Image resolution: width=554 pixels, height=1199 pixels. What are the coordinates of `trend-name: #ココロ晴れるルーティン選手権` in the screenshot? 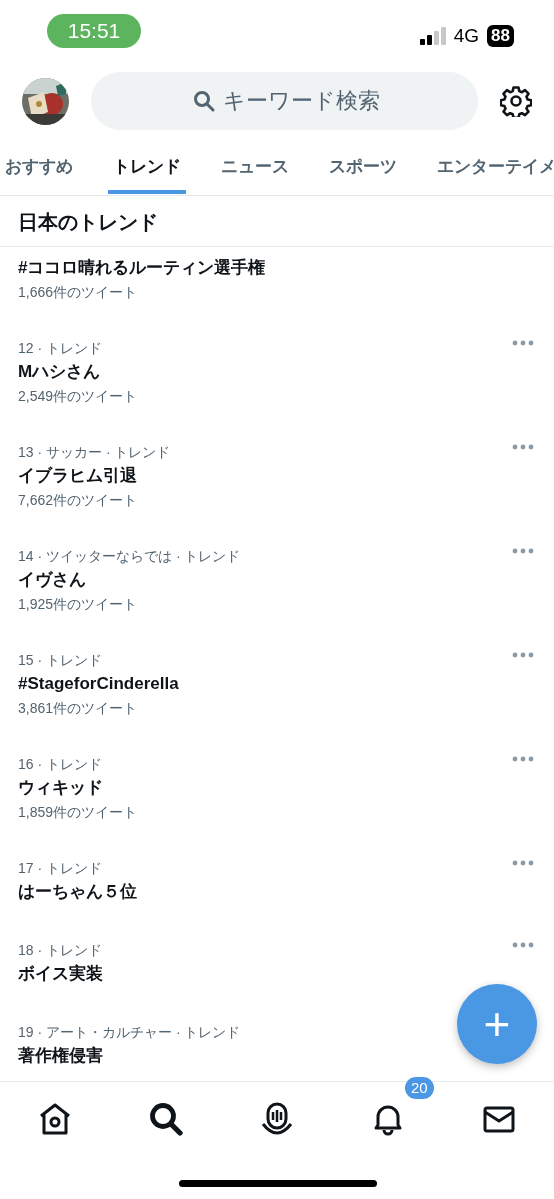 It's located at (142, 268).